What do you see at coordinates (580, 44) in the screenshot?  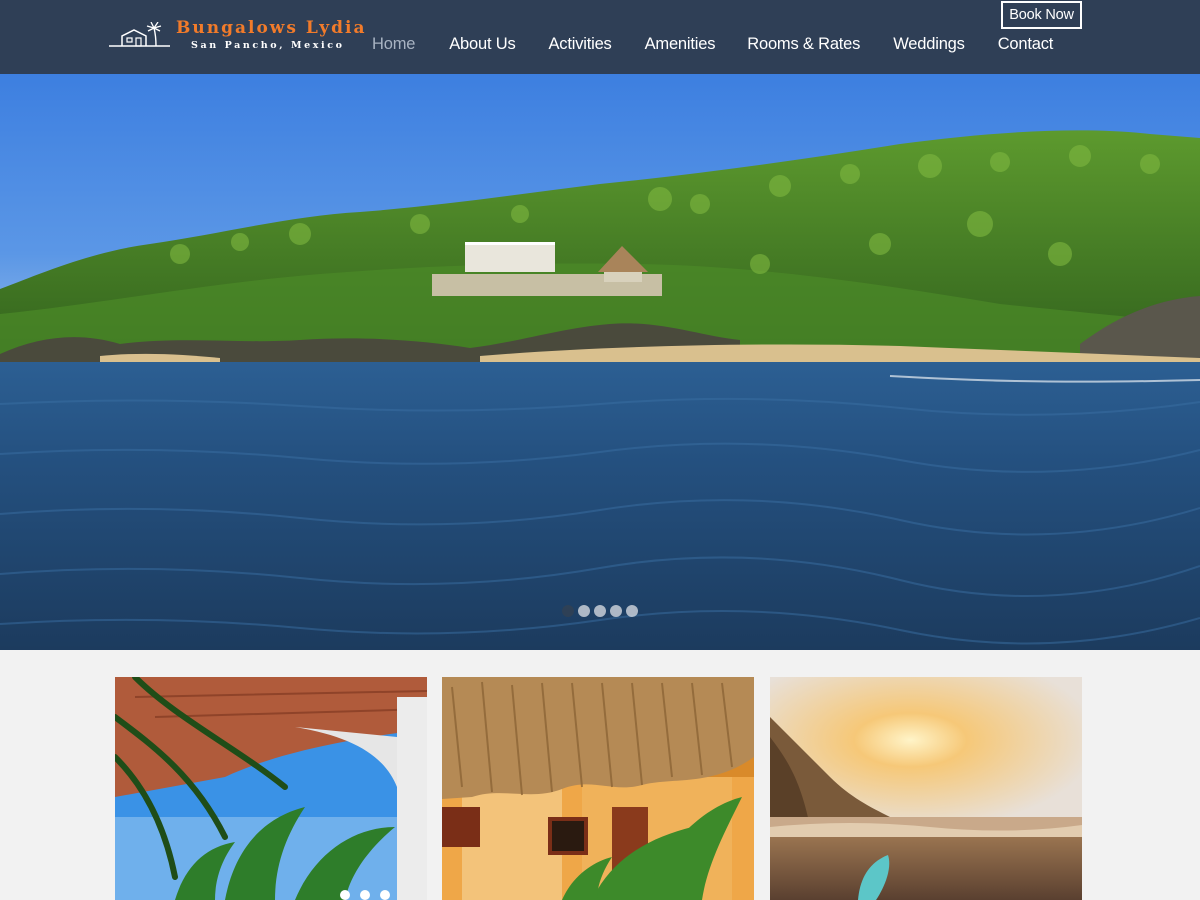 I see `nav-activities: Activities` at bounding box center [580, 44].